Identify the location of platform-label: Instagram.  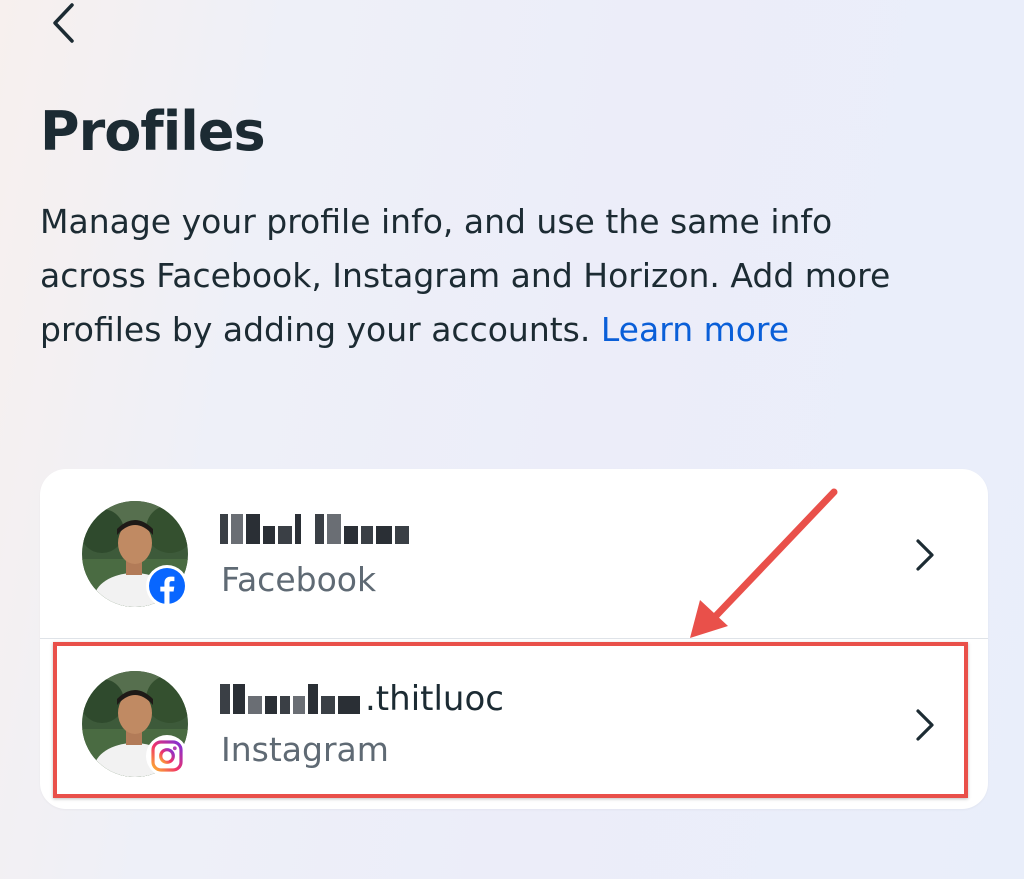
(305, 749).